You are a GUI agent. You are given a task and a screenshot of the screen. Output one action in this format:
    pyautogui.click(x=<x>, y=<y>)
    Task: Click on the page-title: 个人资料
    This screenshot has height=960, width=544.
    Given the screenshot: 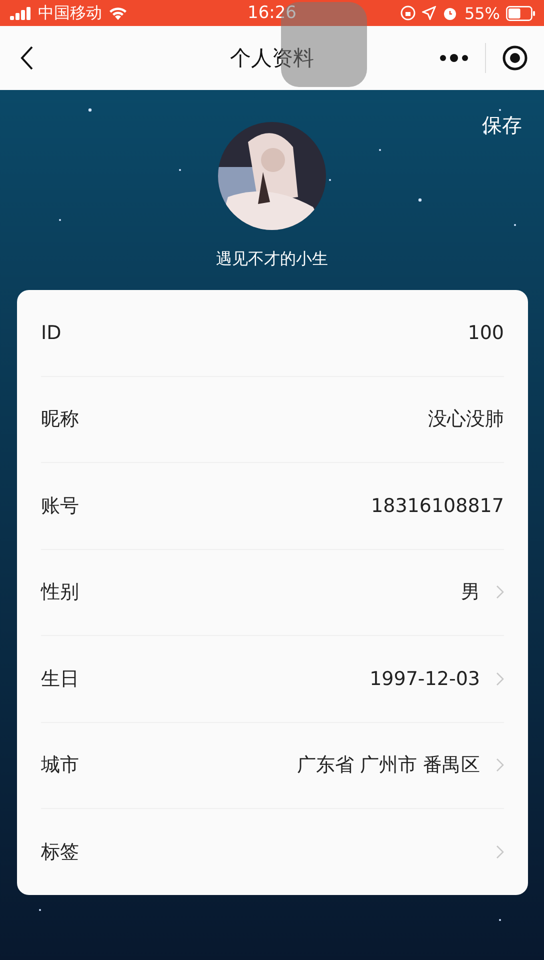 What is the action you would take?
    pyautogui.click(x=272, y=58)
    